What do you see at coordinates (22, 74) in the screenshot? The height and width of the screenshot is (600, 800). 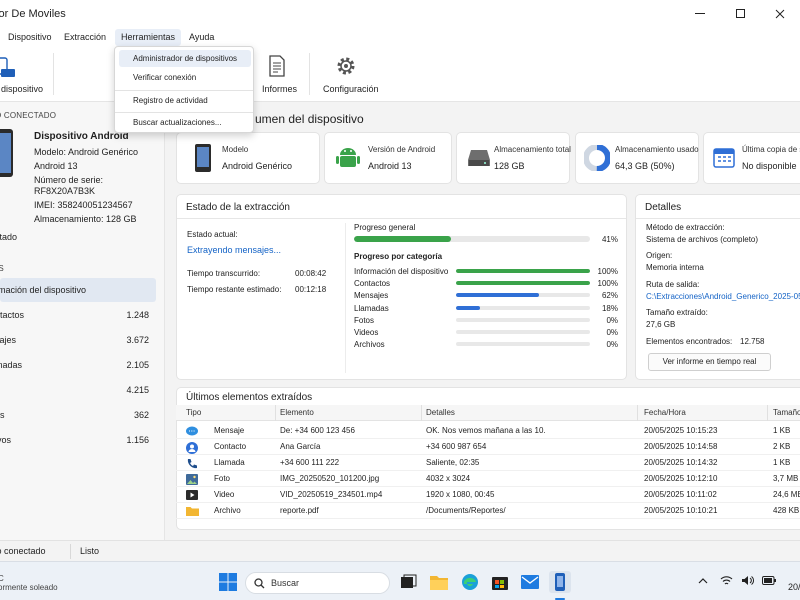 I see `toolbar-device-button: dispositivo` at bounding box center [22, 74].